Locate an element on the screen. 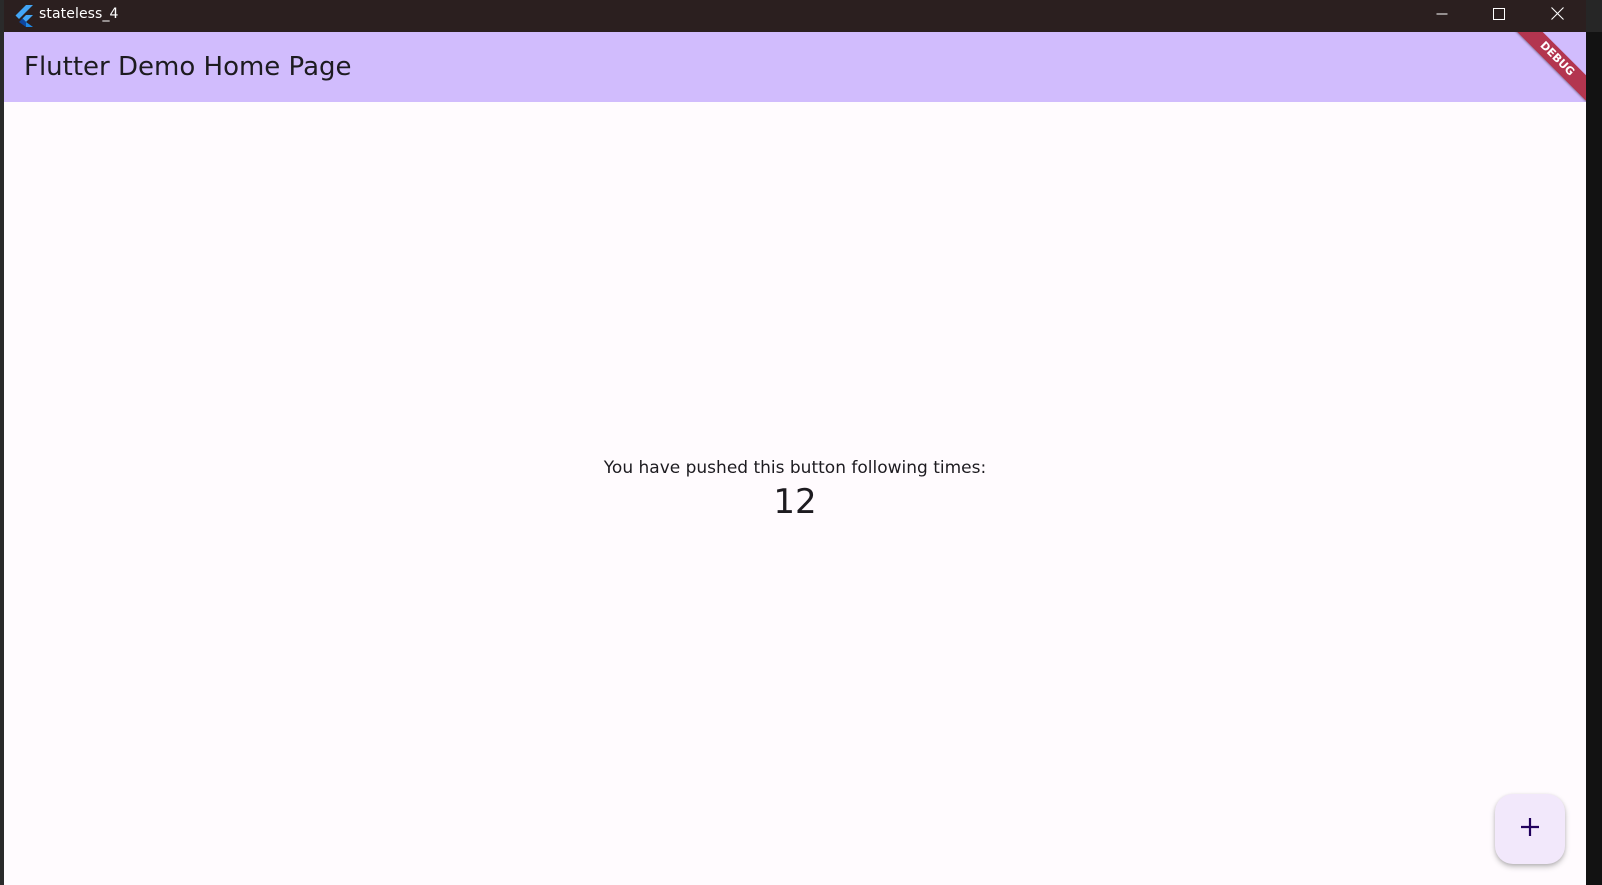  minimize-icon is located at coordinates (1442, 16).